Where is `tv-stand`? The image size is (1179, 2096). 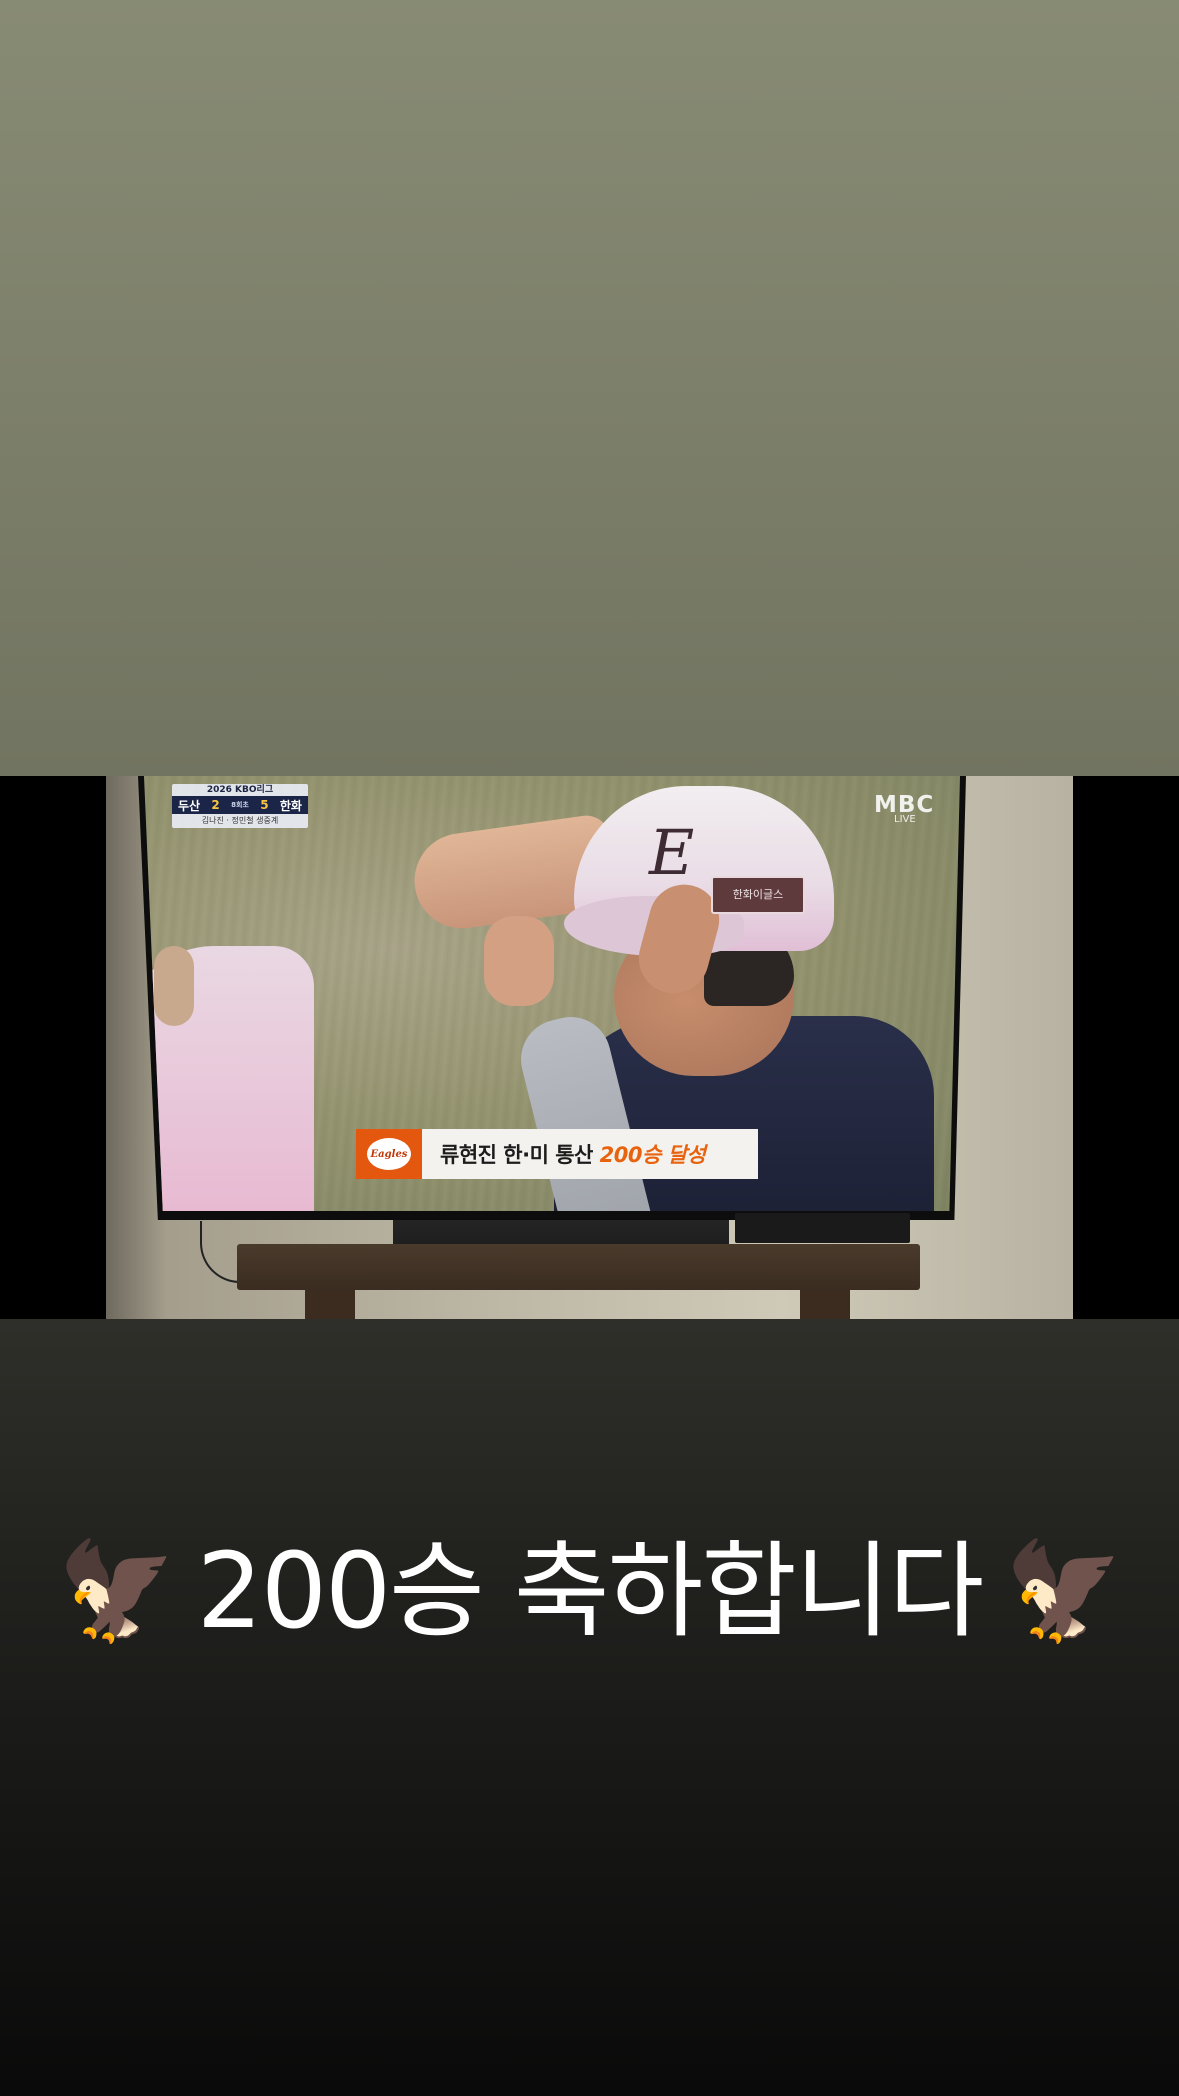
tv-stand is located at coordinates (578, 1267).